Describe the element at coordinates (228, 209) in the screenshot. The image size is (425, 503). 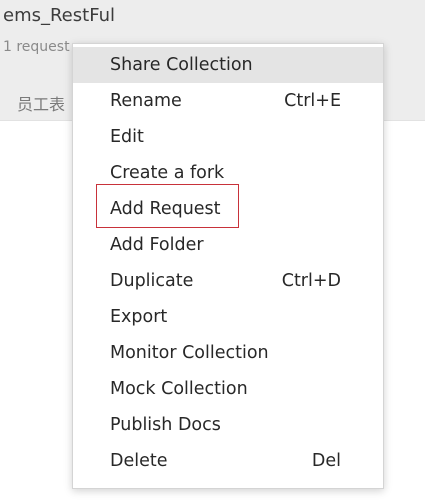
I see `menu-item-add-request: Add Request` at that location.